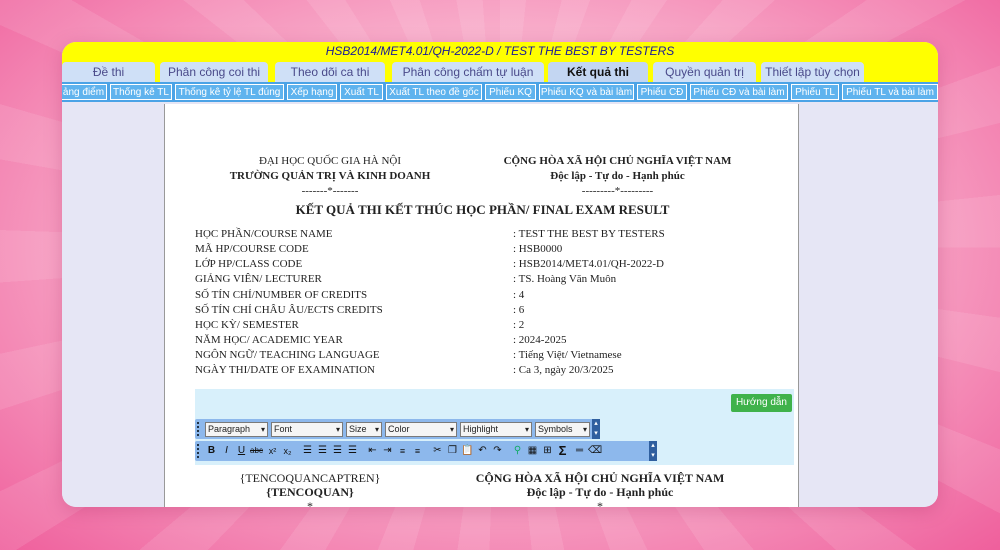 The image size is (1000, 550). What do you see at coordinates (890, 92) in the screenshot?
I see `subtab-phieu-tl-bai-lam: Phiếu TL và bài làm` at bounding box center [890, 92].